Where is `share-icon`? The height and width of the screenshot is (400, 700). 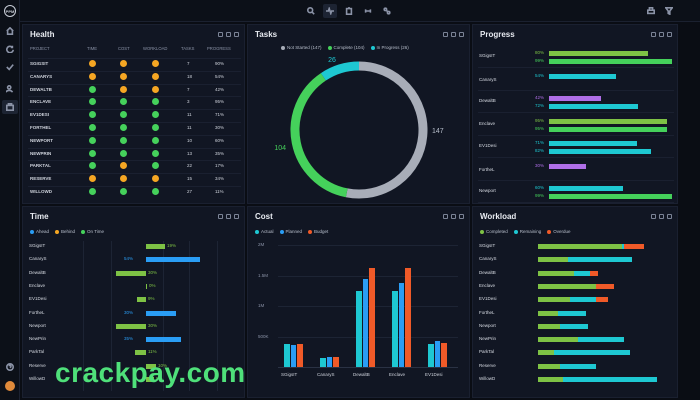
share-icon is located at coordinates (387, 11).